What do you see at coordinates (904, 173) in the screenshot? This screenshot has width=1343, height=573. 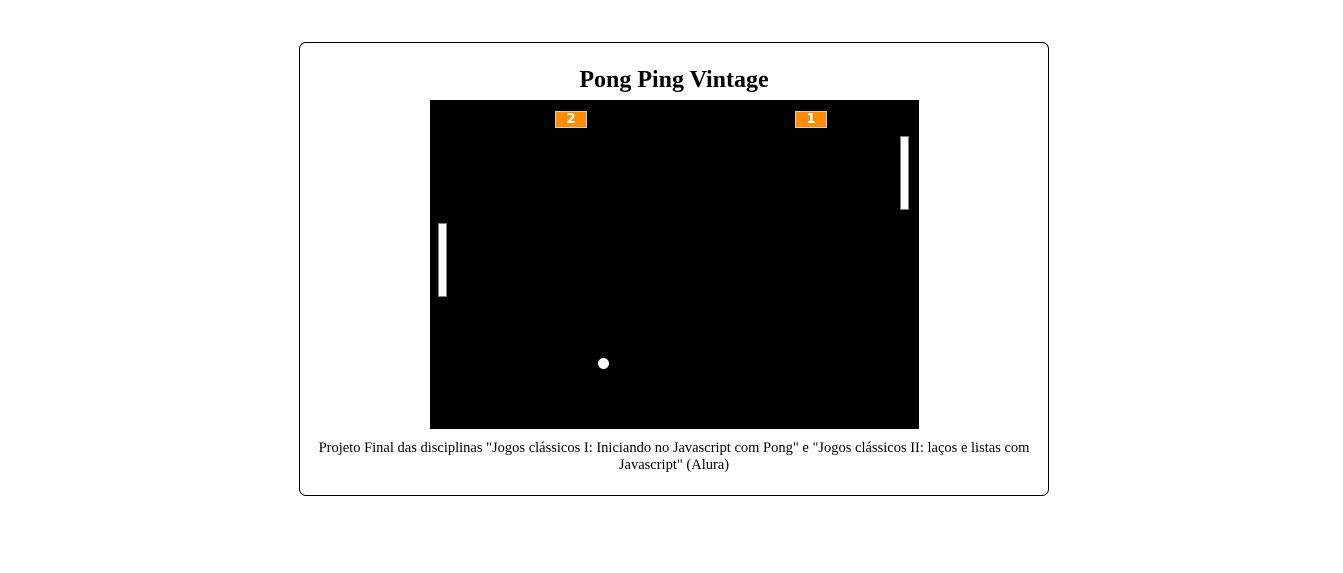 I see `opponent-paddle` at bounding box center [904, 173].